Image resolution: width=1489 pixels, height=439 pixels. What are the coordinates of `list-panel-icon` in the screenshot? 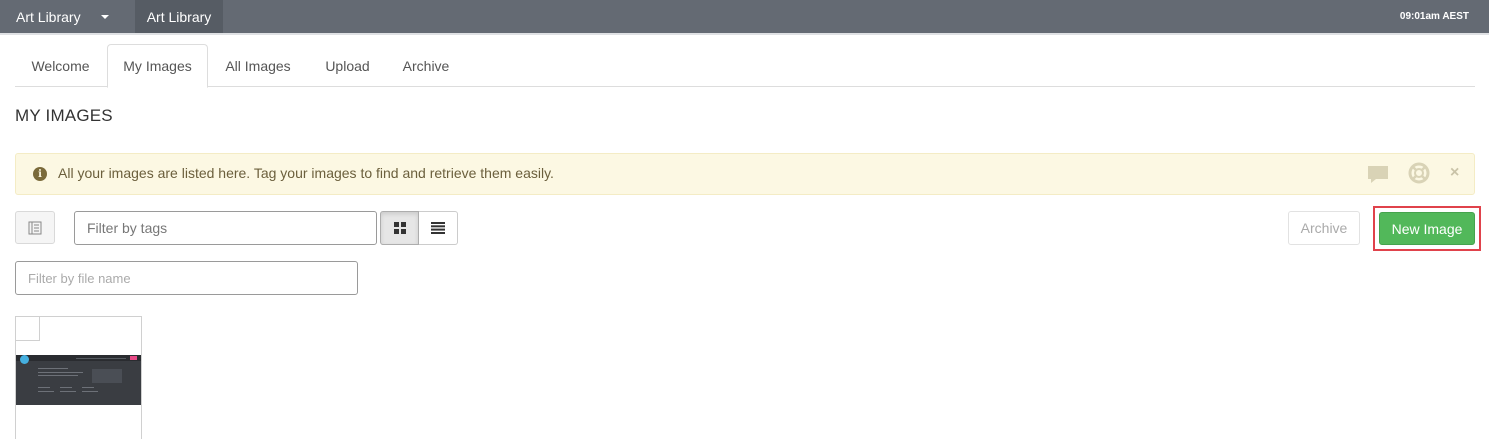 It's located at (35, 227).